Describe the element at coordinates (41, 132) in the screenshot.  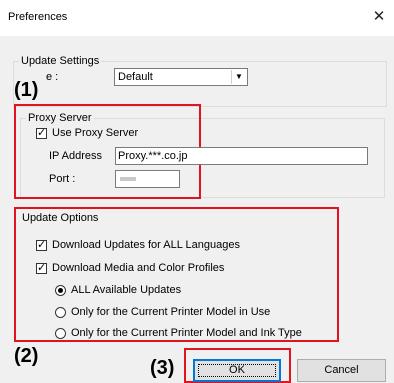
I see `use-proxy-checkbox` at that location.